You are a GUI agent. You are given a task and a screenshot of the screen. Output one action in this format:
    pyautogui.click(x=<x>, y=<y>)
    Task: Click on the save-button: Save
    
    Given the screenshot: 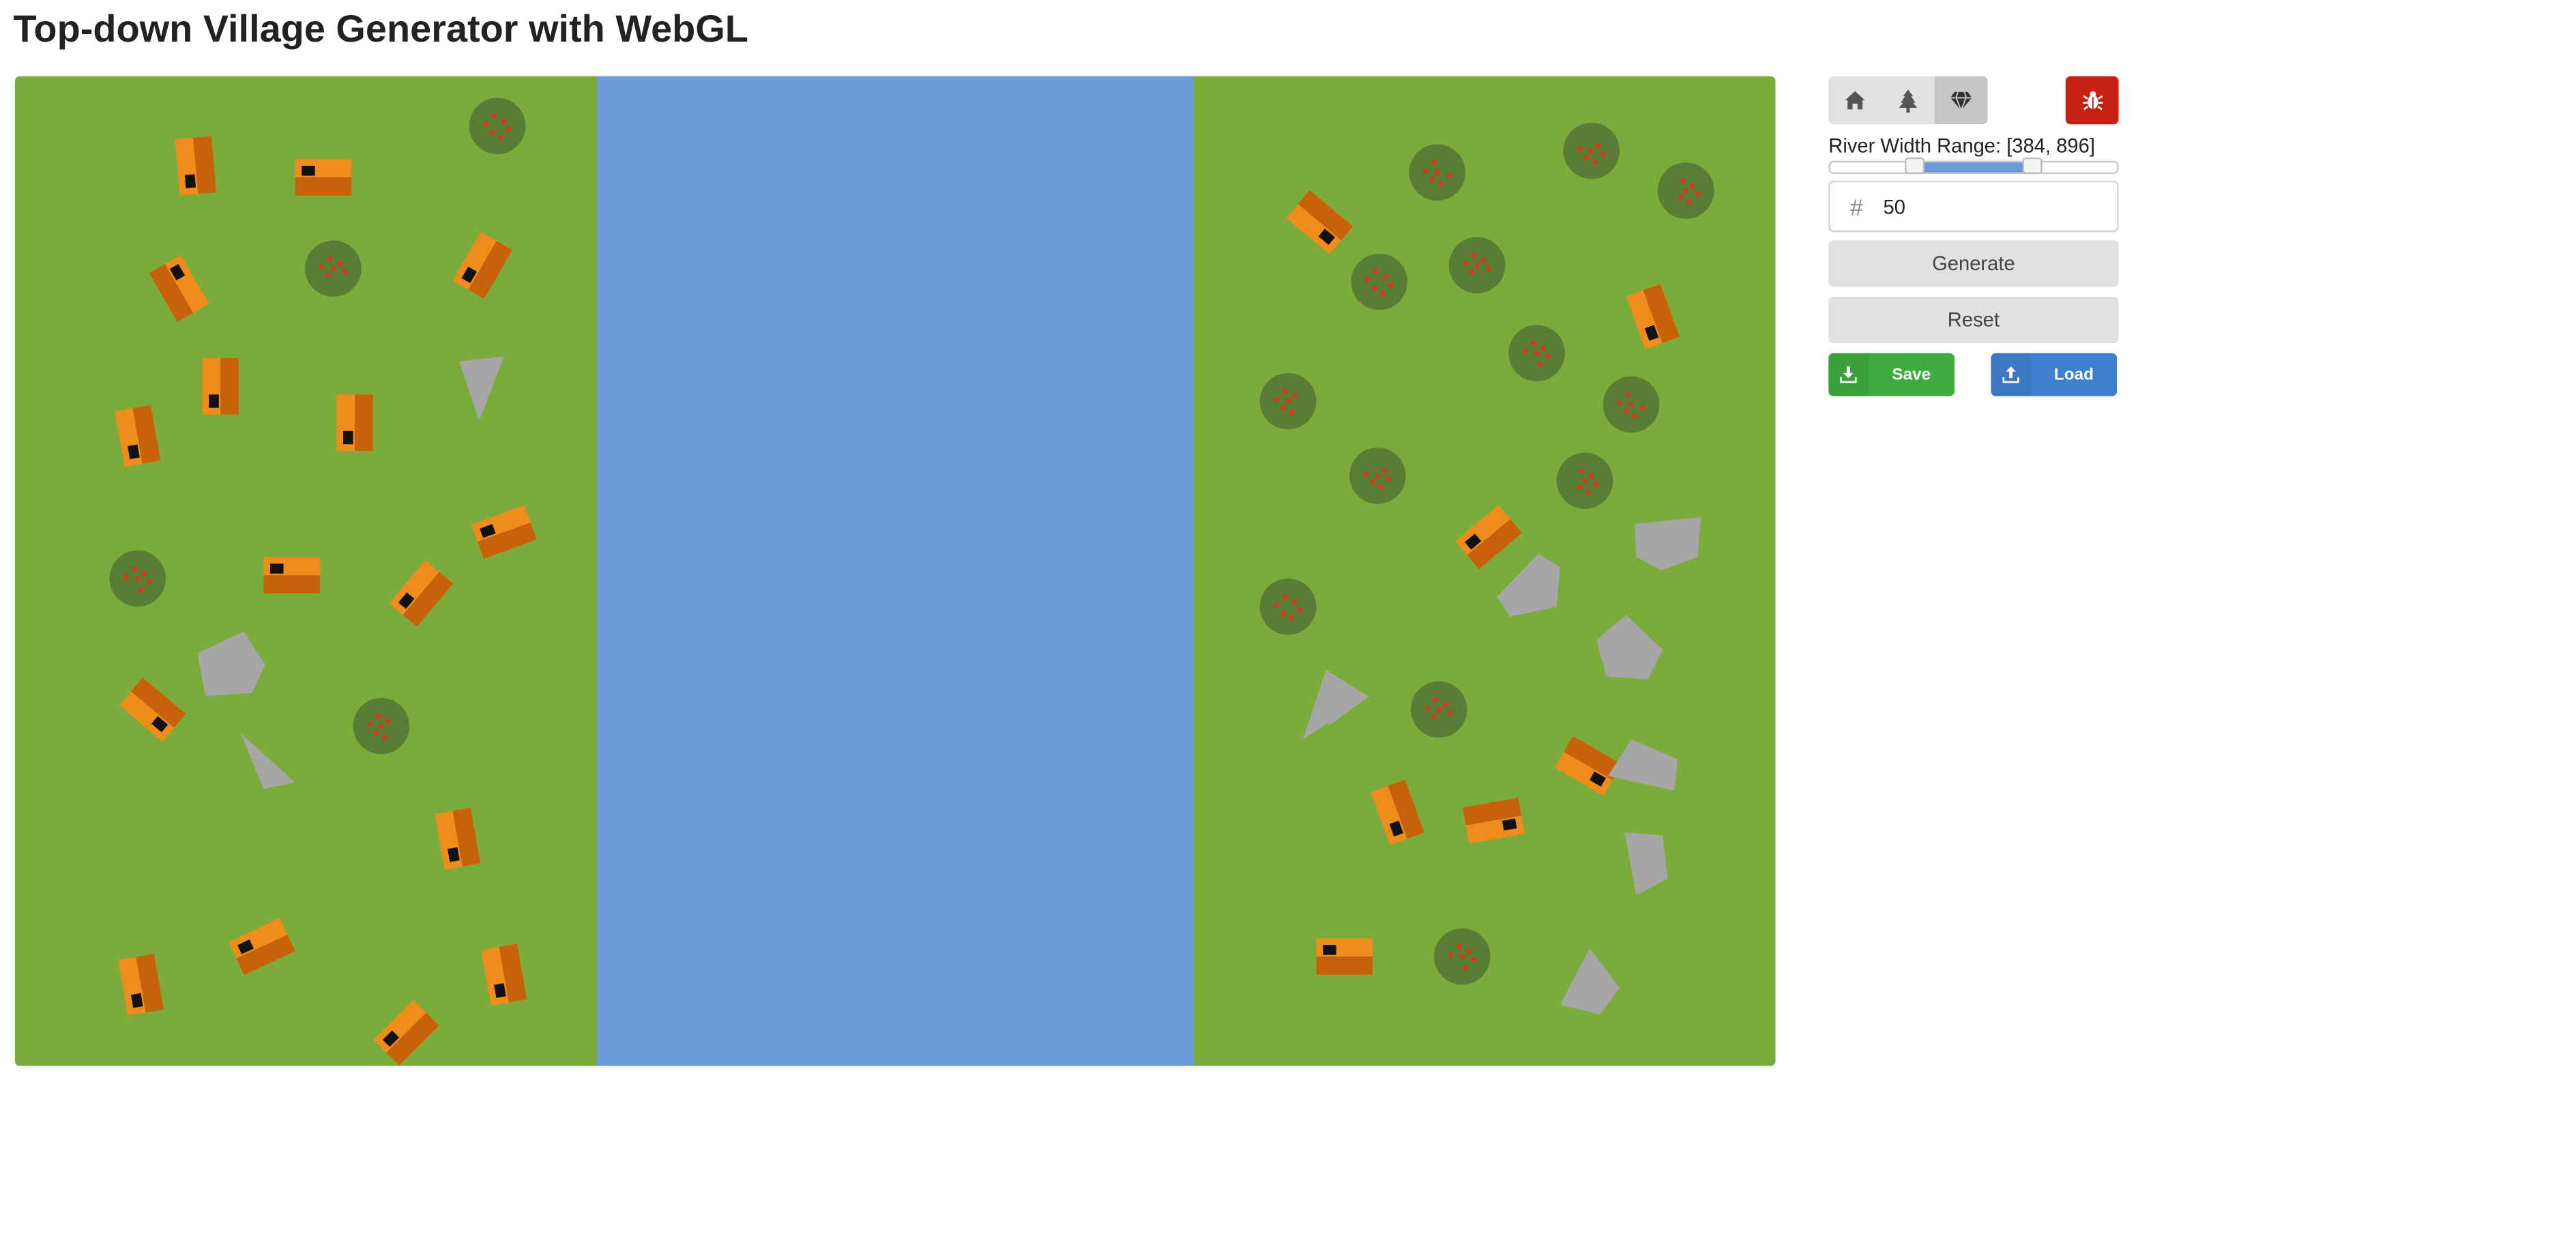 What is the action you would take?
    pyautogui.click(x=1892, y=374)
    